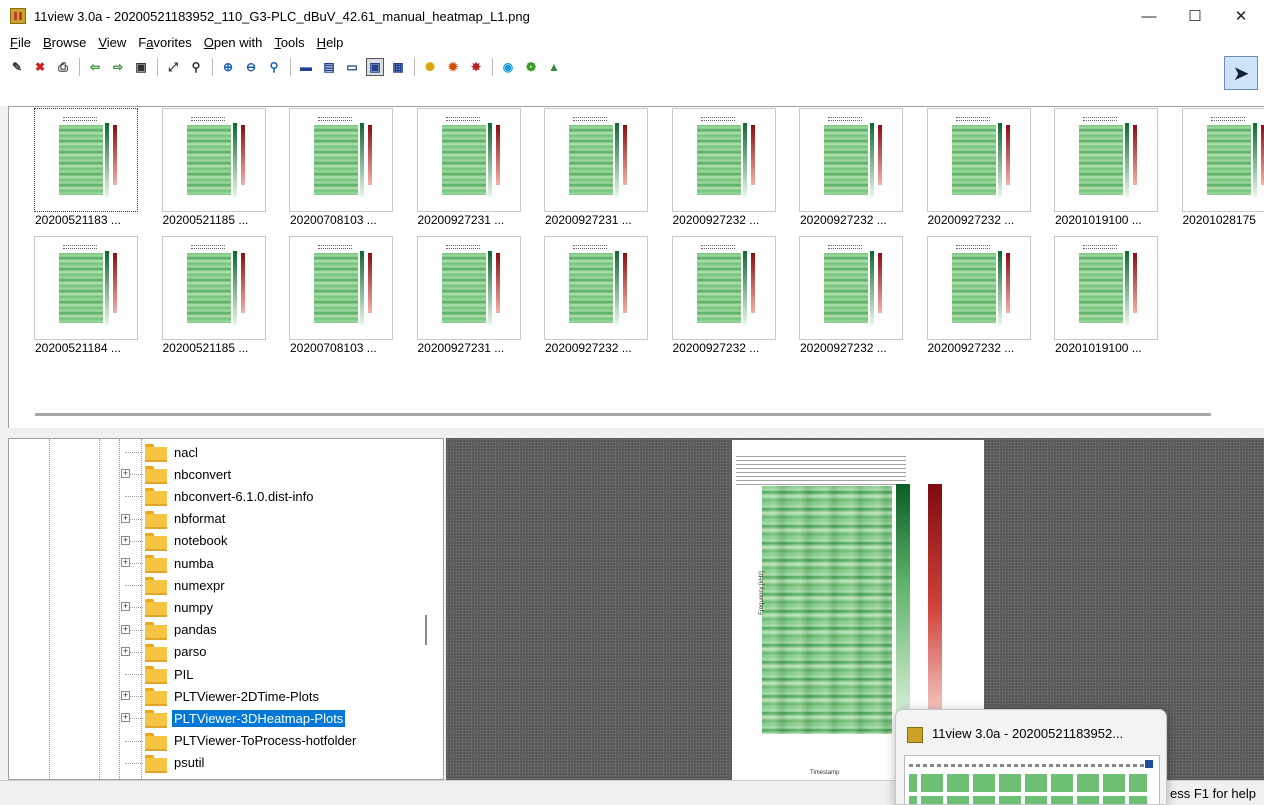 This screenshot has height=805, width=1264. What do you see at coordinates (220, 496) in the screenshot?
I see `tree-item: nbconvert-6.1.0.dist-info` at bounding box center [220, 496].